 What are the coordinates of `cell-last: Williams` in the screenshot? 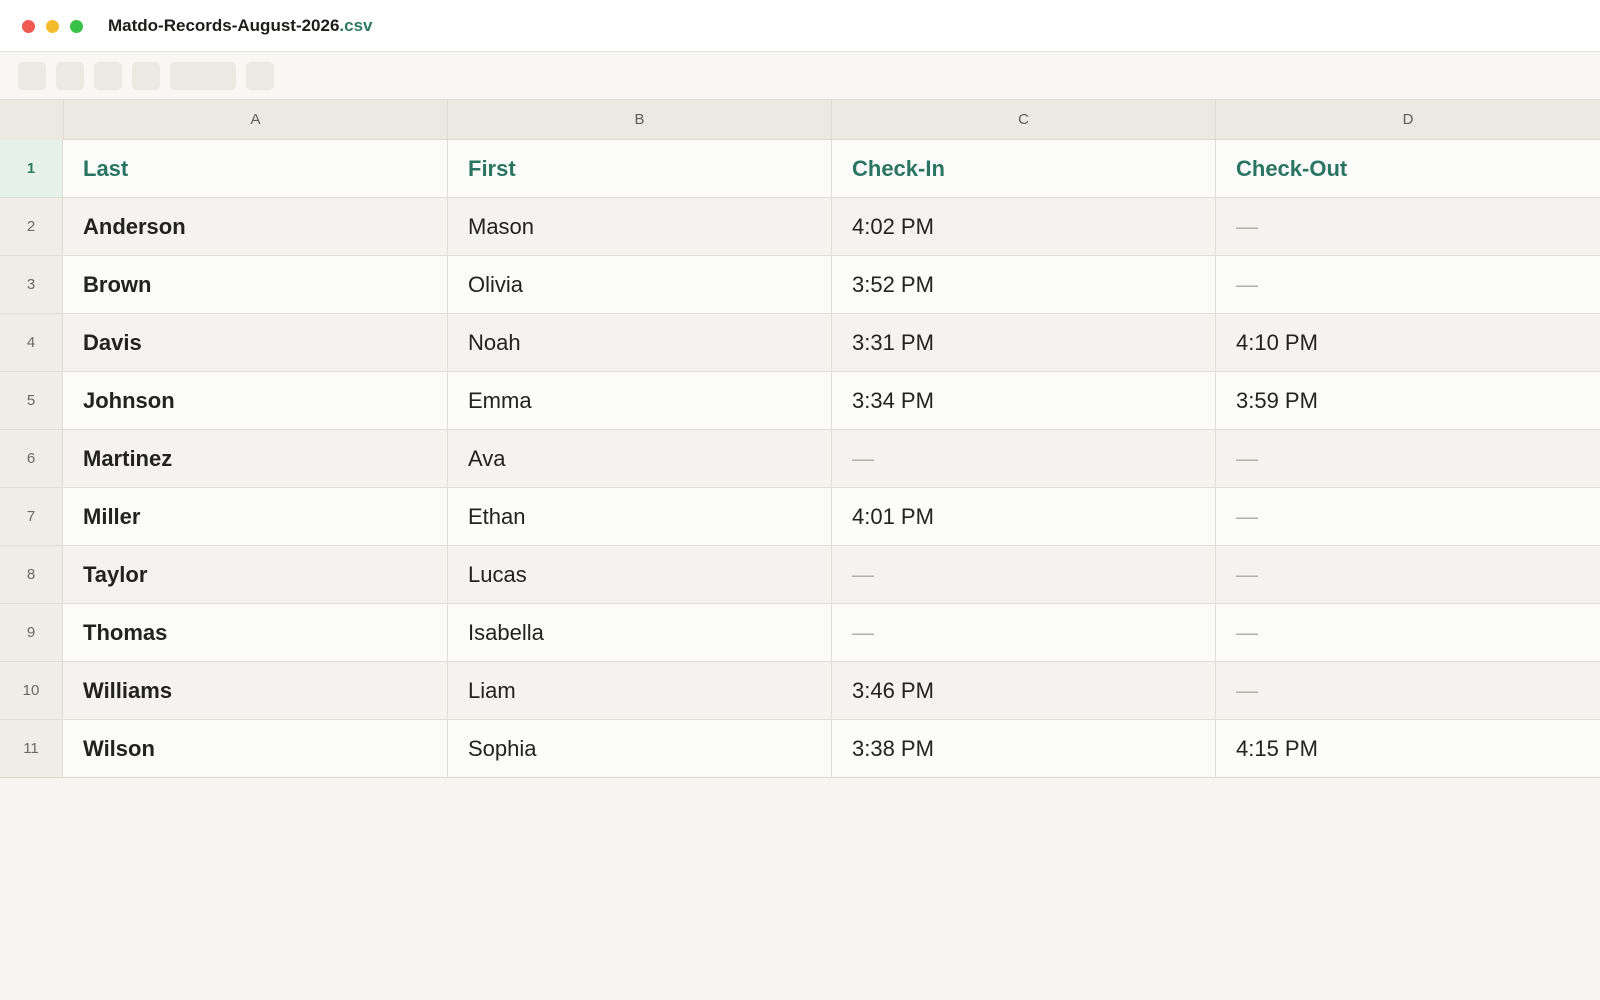 It's located at (255, 690).